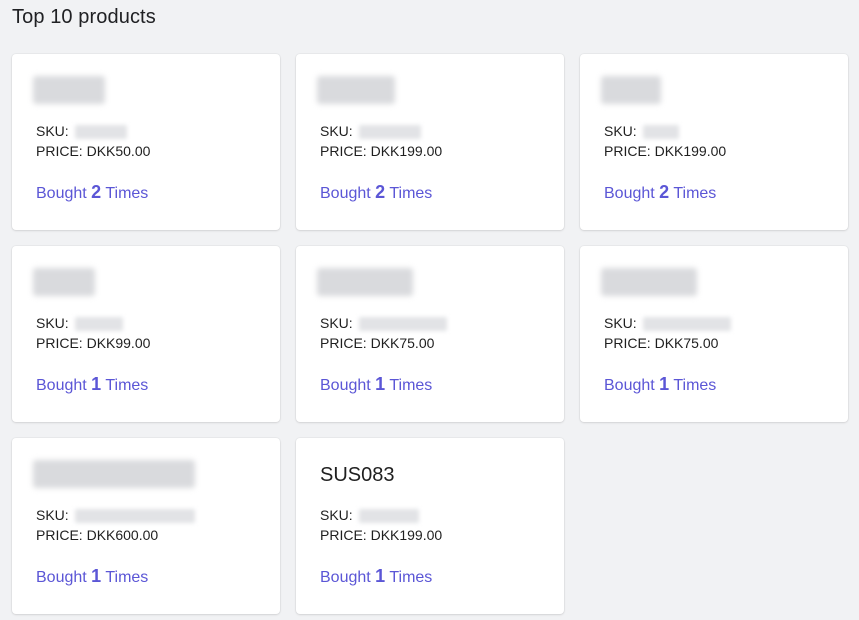 The width and height of the screenshot is (859, 620). What do you see at coordinates (118, 343) in the screenshot?
I see `price-value: DKK99.00` at bounding box center [118, 343].